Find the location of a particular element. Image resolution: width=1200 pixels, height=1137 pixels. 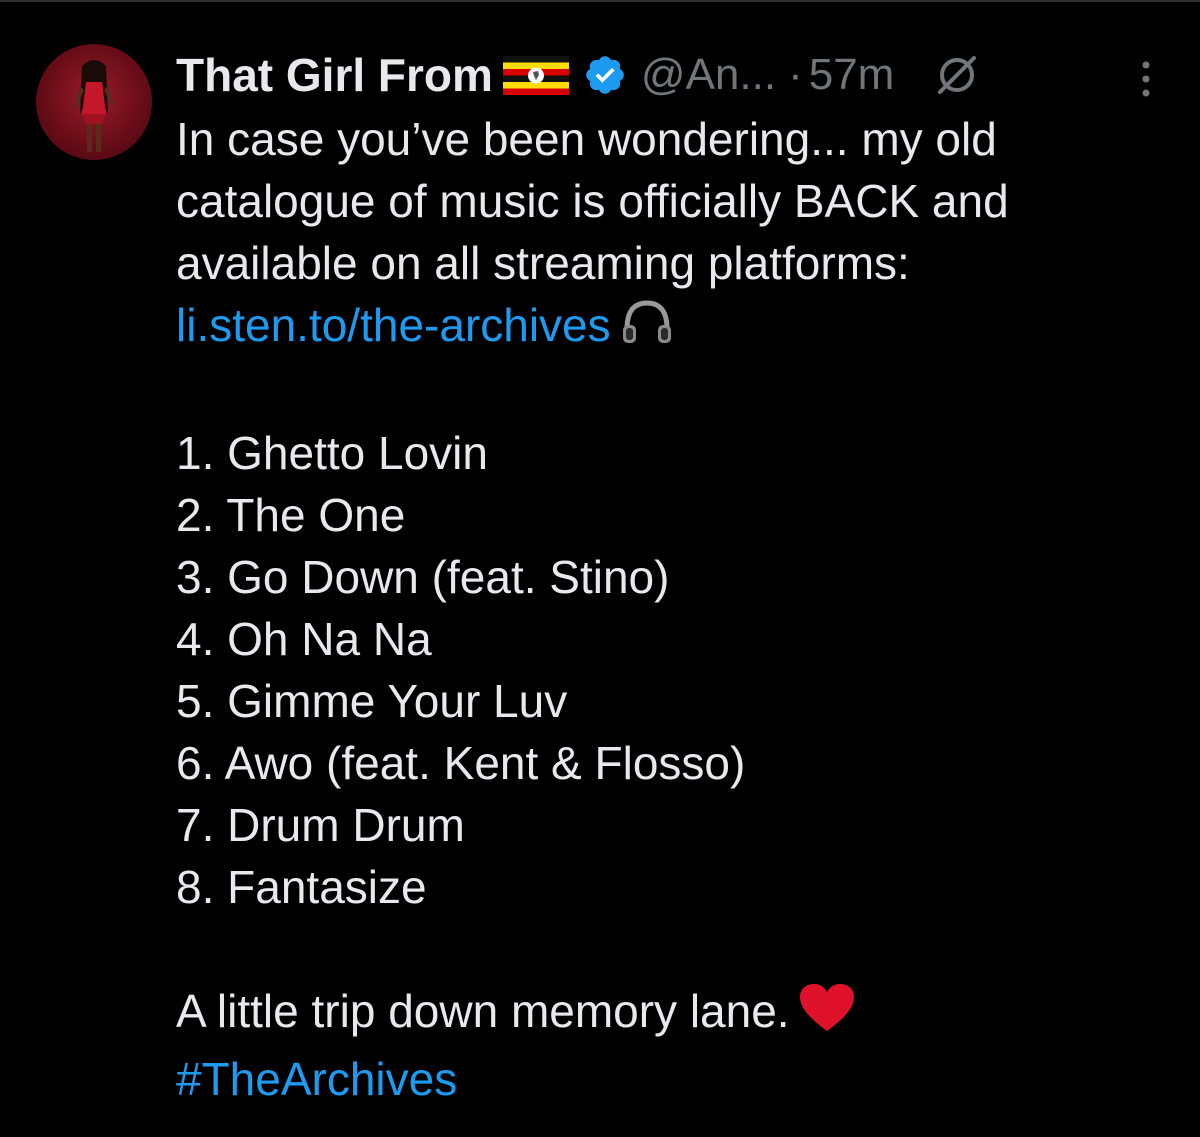

red-heart-icon is located at coordinates (827, 1015).